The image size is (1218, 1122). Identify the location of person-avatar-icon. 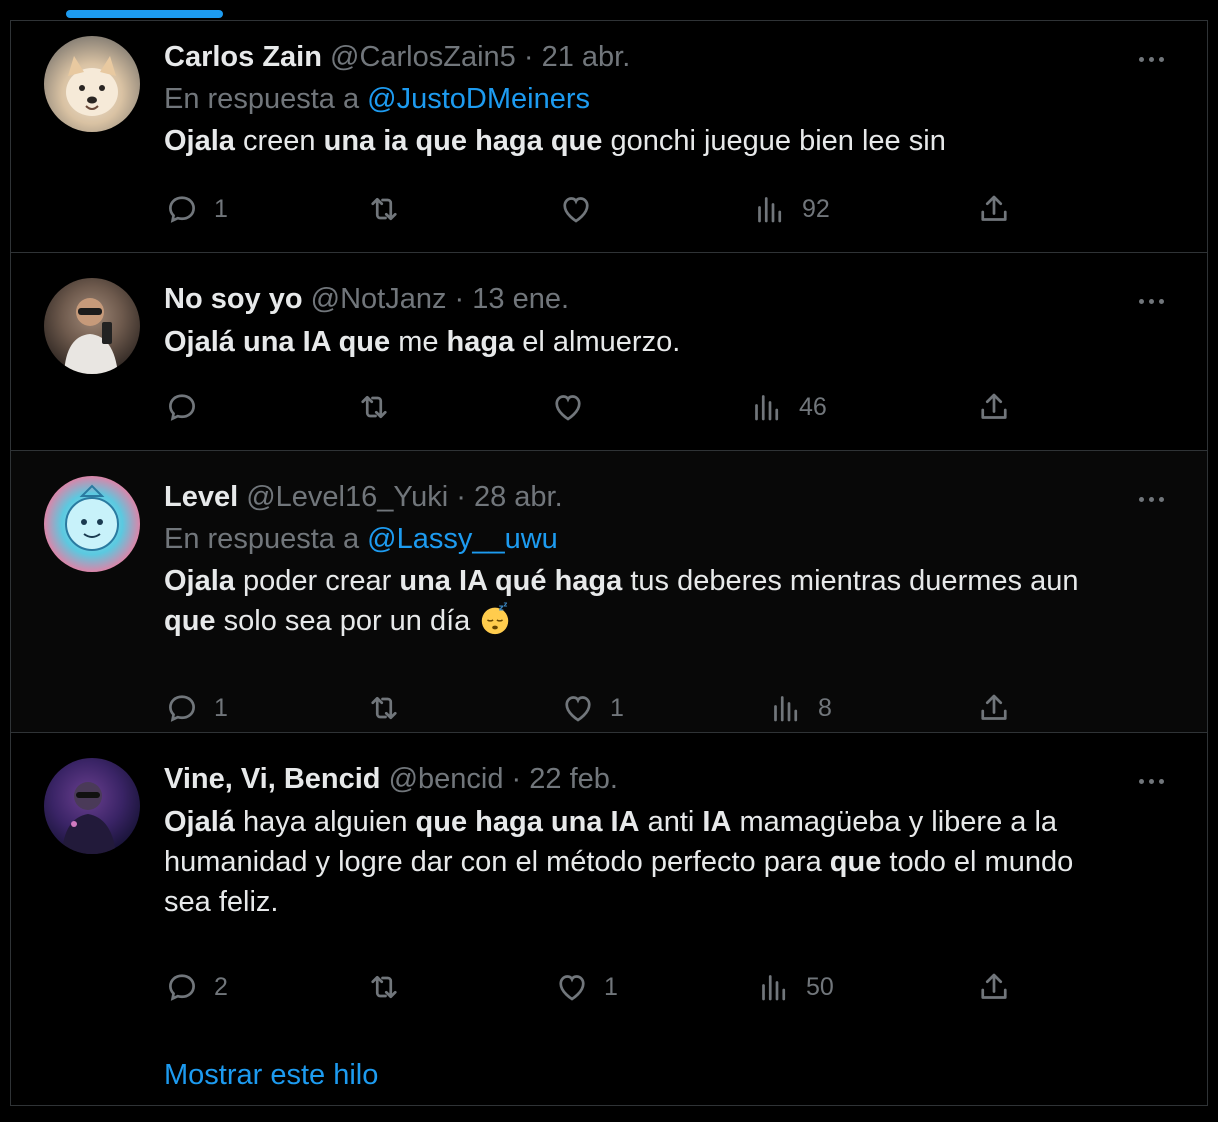
(91, 336).